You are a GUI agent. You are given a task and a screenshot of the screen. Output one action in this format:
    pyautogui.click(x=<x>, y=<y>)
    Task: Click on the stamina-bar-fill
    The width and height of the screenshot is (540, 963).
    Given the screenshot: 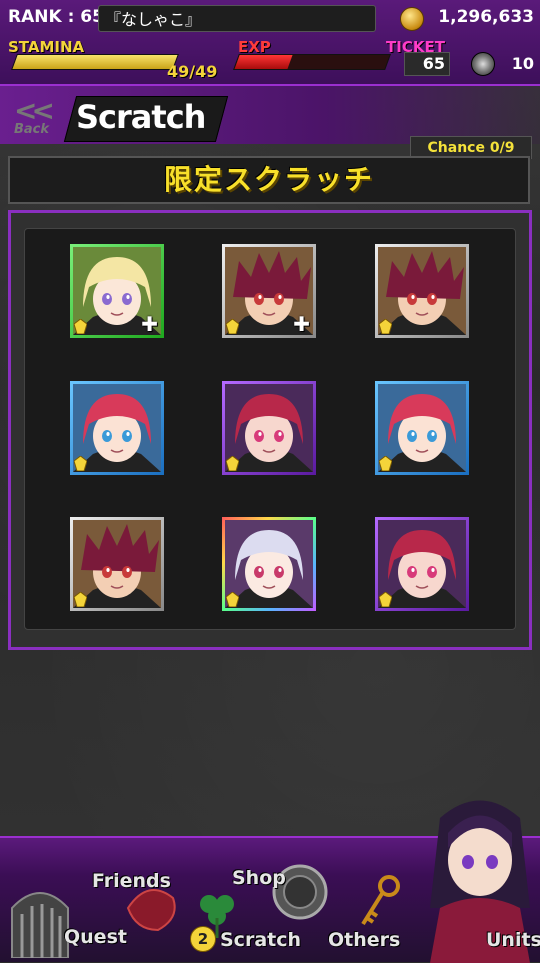 What is the action you would take?
    pyautogui.click(x=95, y=62)
    